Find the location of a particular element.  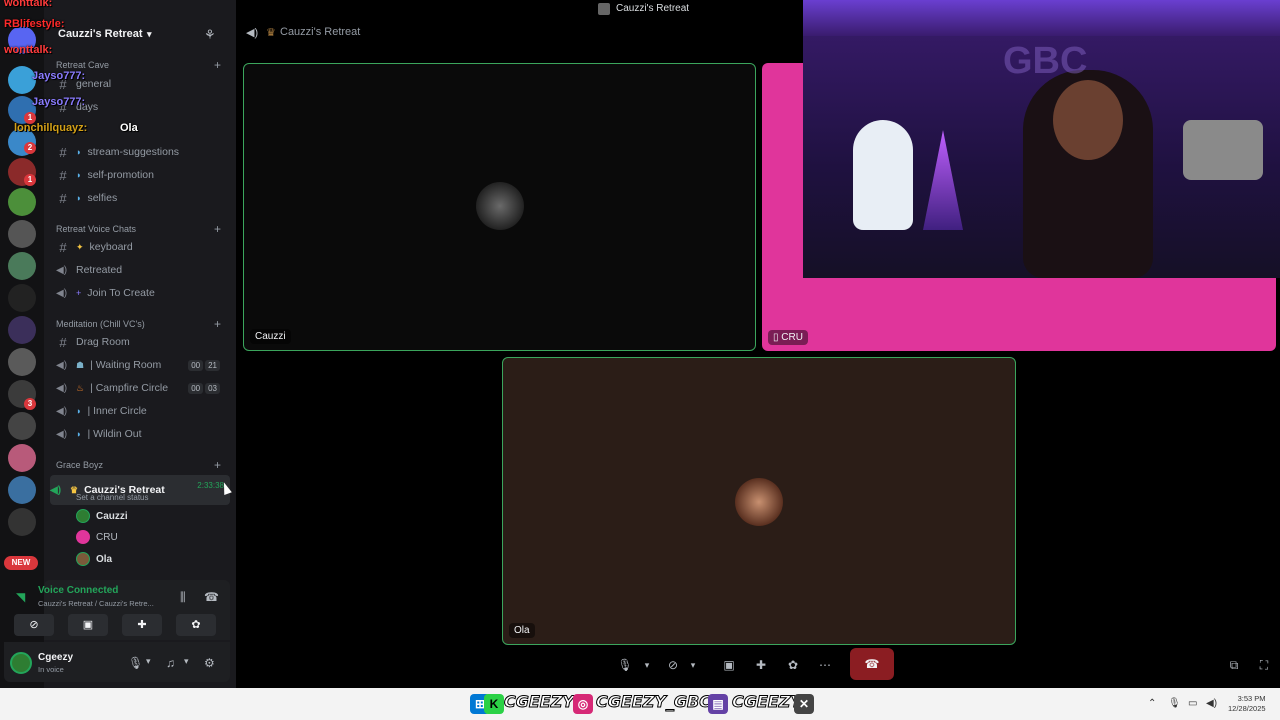

notification-badge: 2 is located at coordinates (30, 148).